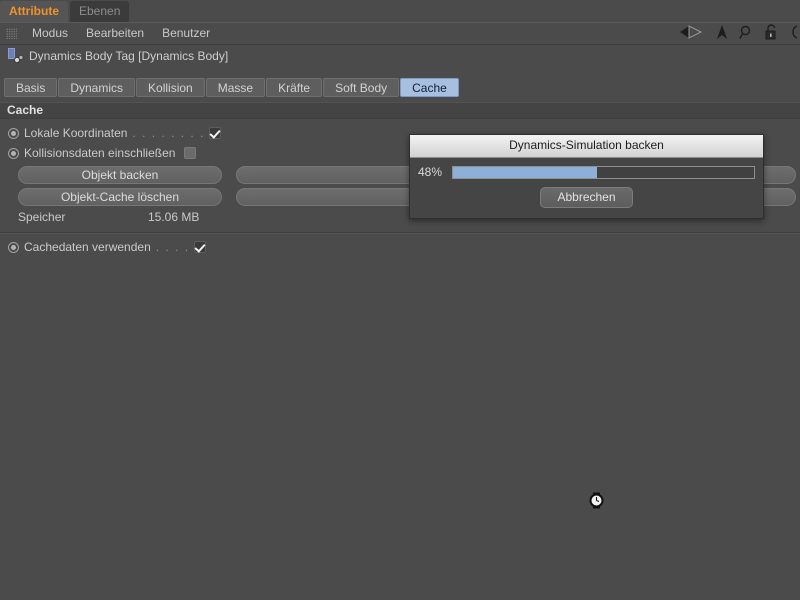 This screenshot has width=800, height=600. I want to click on leader-dots: . . . . . . . ., so click(168, 133).